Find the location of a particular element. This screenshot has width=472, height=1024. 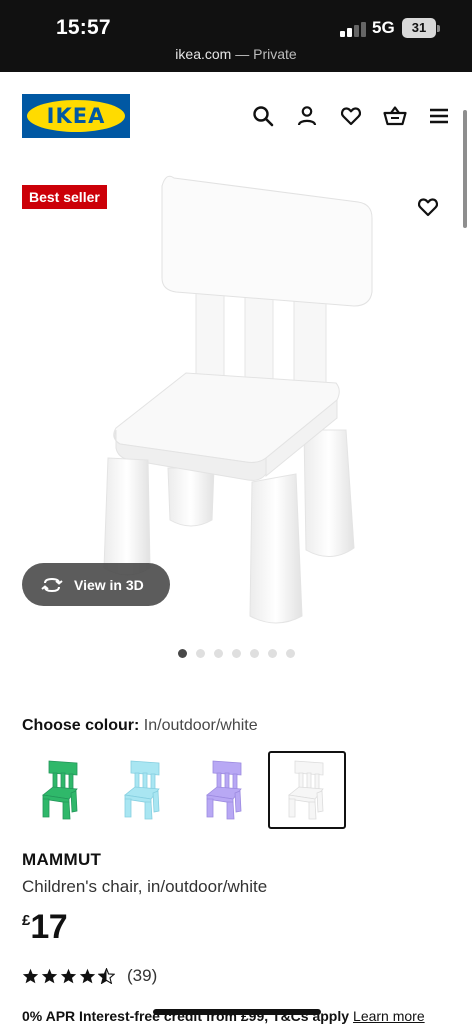

image-carousel-dots is located at coordinates (236, 653).